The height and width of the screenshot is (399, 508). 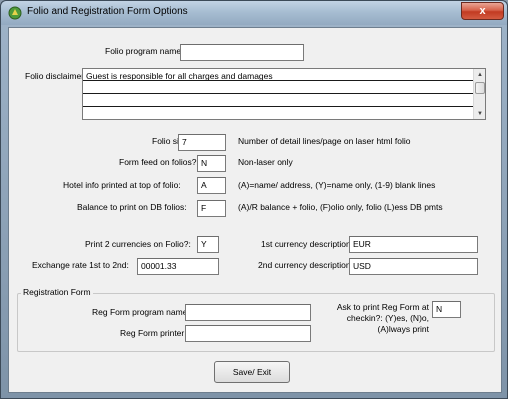 What do you see at coordinates (178, 266) in the screenshot?
I see `exchange-rate-input: 00001.33` at bounding box center [178, 266].